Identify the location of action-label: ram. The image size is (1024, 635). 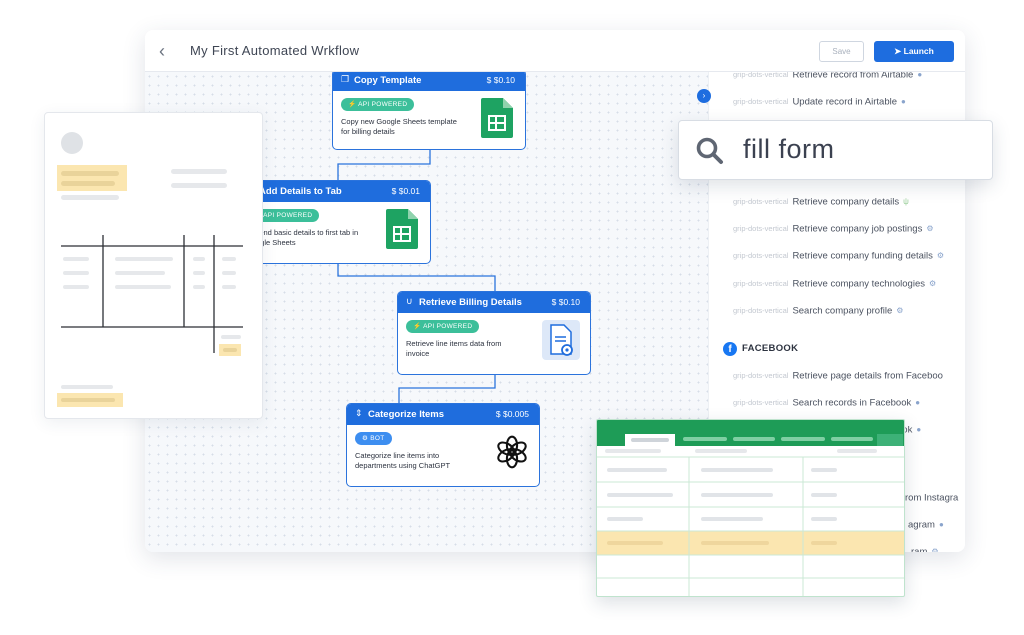
(919, 549).